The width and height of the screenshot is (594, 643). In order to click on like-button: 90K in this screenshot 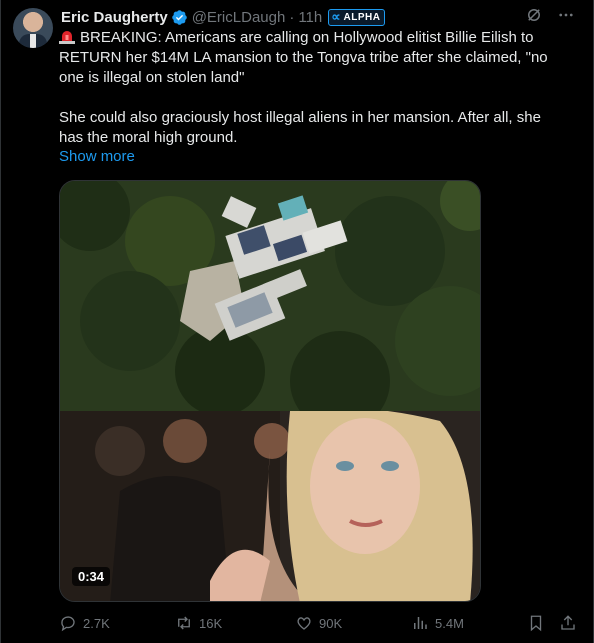, I will do `click(318, 623)`.